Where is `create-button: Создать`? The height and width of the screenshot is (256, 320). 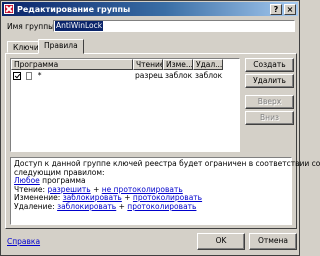
create-button: Создать is located at coordinates (269, 65).